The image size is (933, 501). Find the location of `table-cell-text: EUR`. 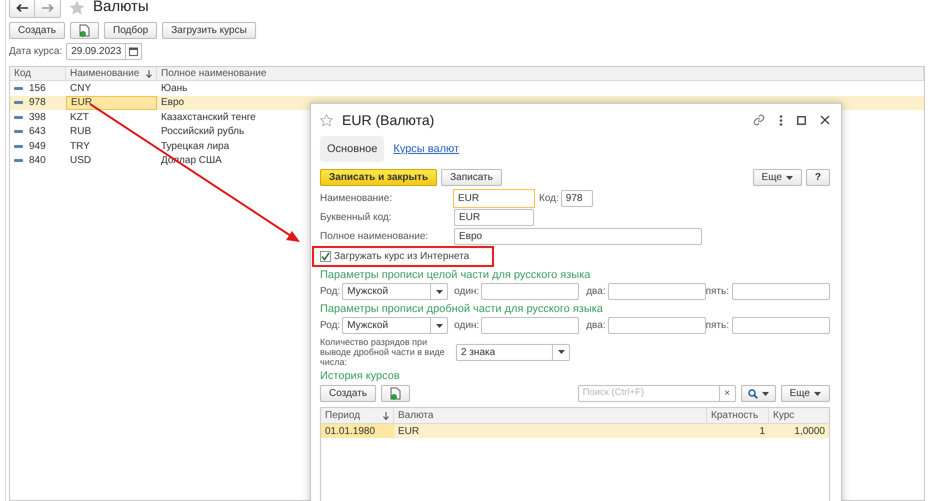

table-cell-text: EUR is located at coordinates (409, 431).